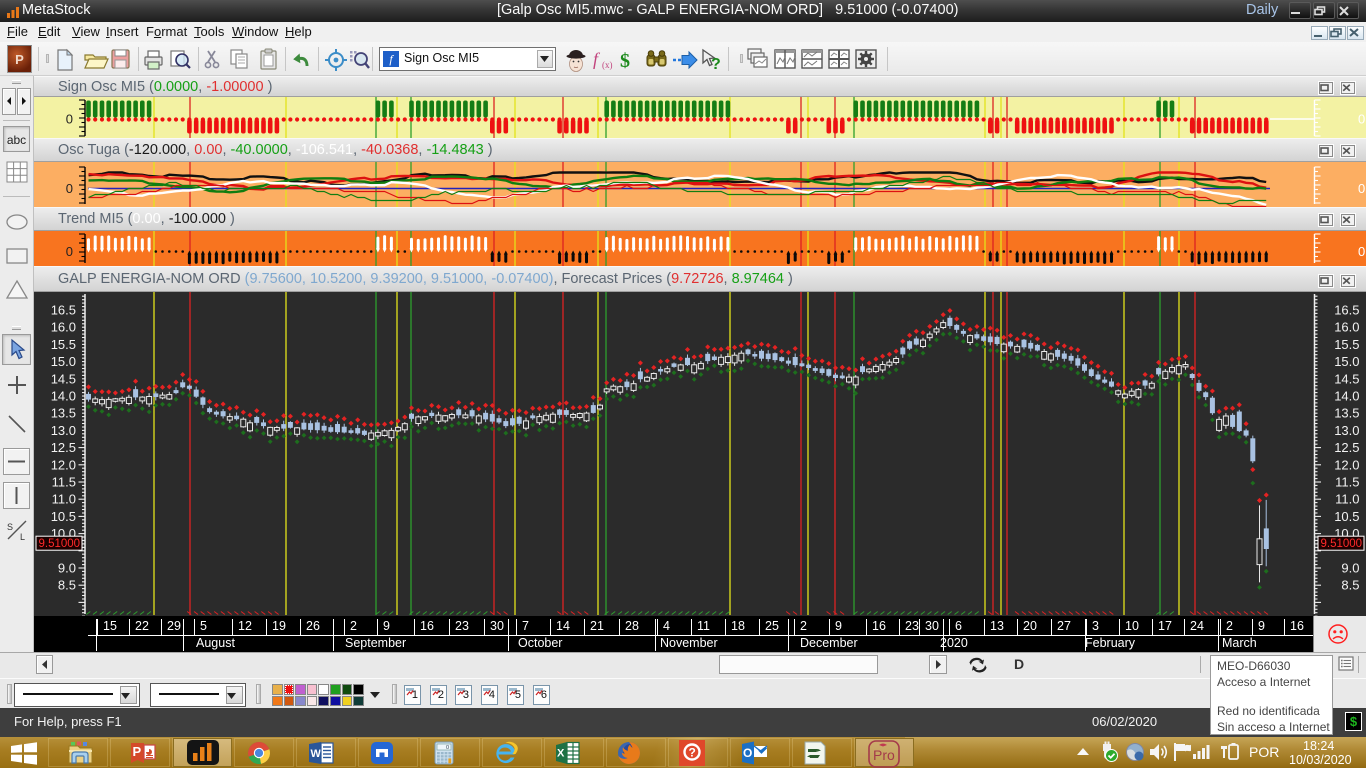 Image resolution: width=1366 pixels, height=768 pixels. What do you see at coordinates (137, 751) in the screenshot?
I see `svg-text: P` at bounding box center [137, 751].